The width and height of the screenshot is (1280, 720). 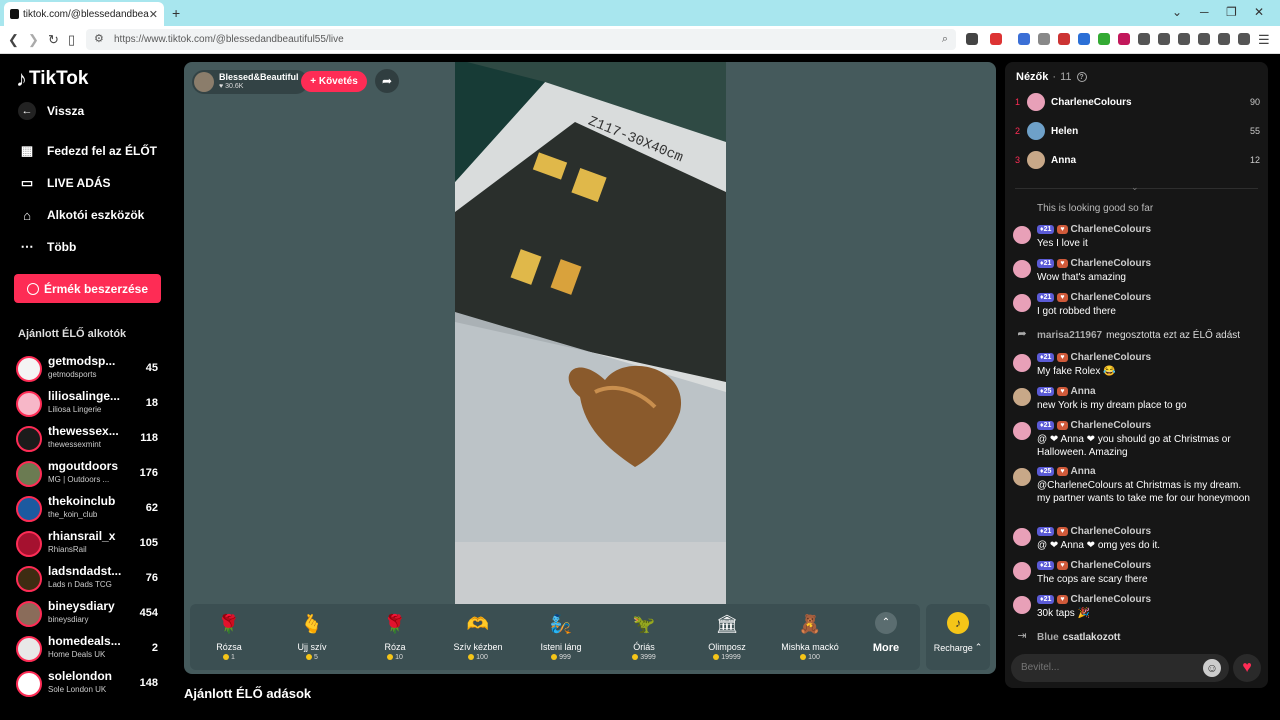 What do you see at coordinates (1247, 668) in the screenshot?
I see `like-heart-icon: ♥` at bounding box center [1247, 668].